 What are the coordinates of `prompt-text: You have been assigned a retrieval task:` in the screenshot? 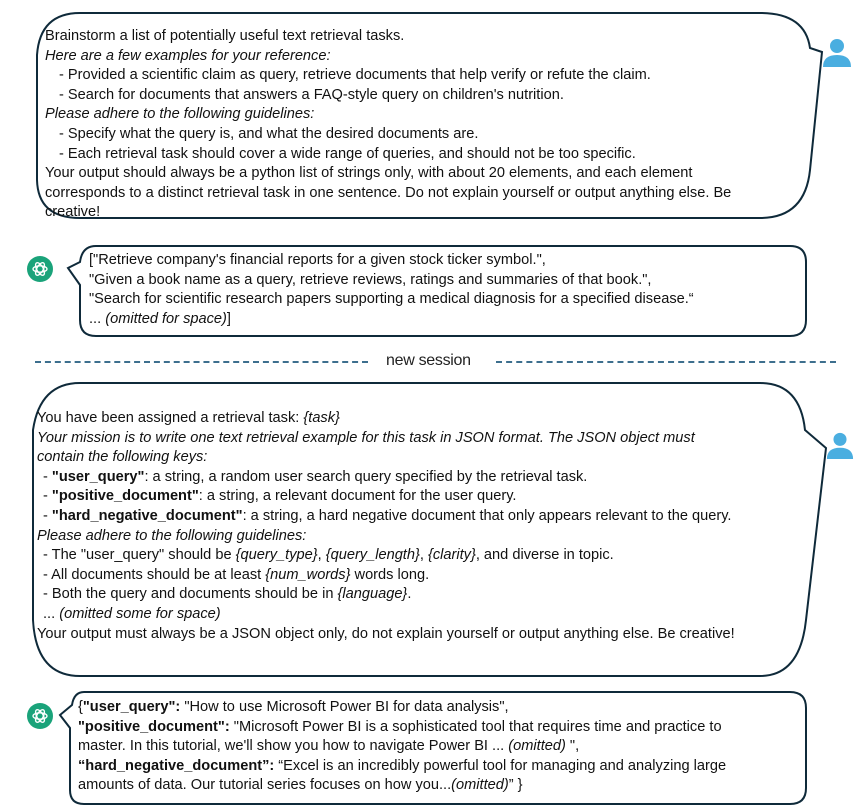 It's located at (170, 418).